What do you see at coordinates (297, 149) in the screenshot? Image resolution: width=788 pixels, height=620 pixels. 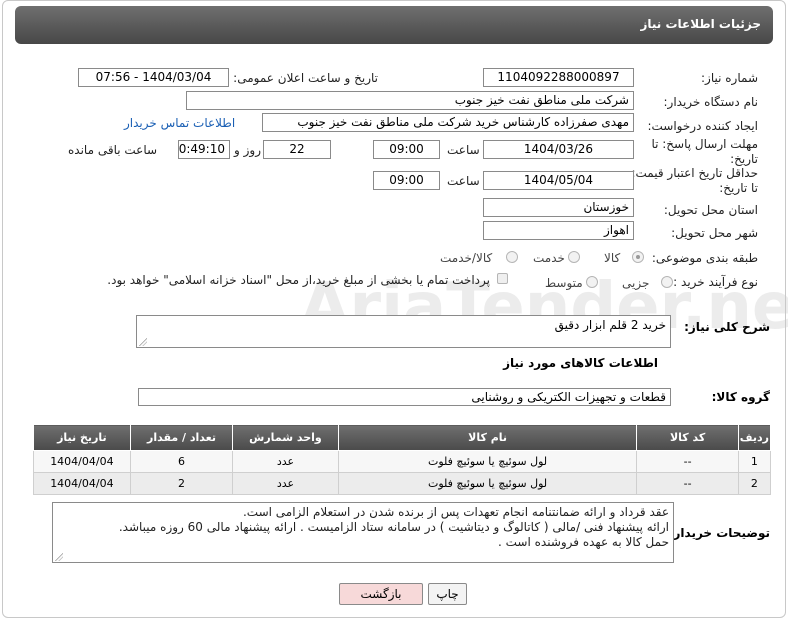 I see `days-field: 22` at bounding box center [297, 149].